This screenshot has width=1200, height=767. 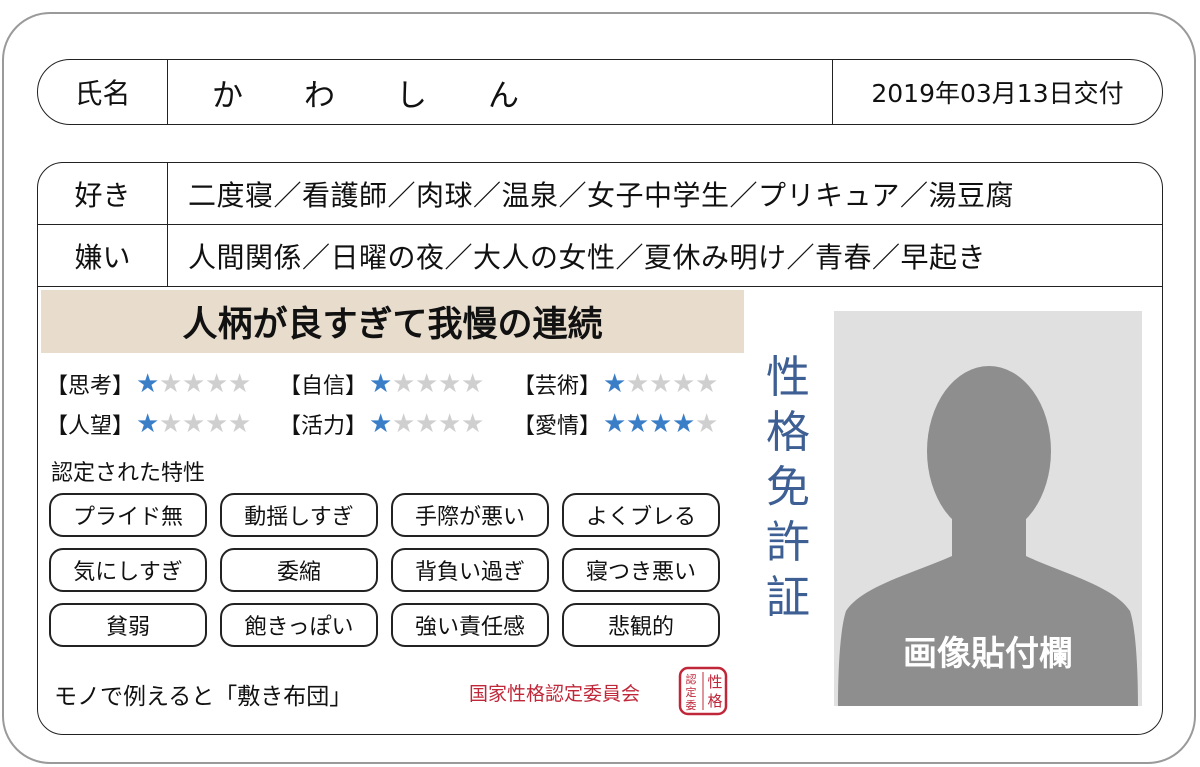 What do you see at coordinates (600, 92) in the screenshot?
I see `name-row: 氏名 かわしん 2019年03月13日交付` at bounding box center [600, 92].